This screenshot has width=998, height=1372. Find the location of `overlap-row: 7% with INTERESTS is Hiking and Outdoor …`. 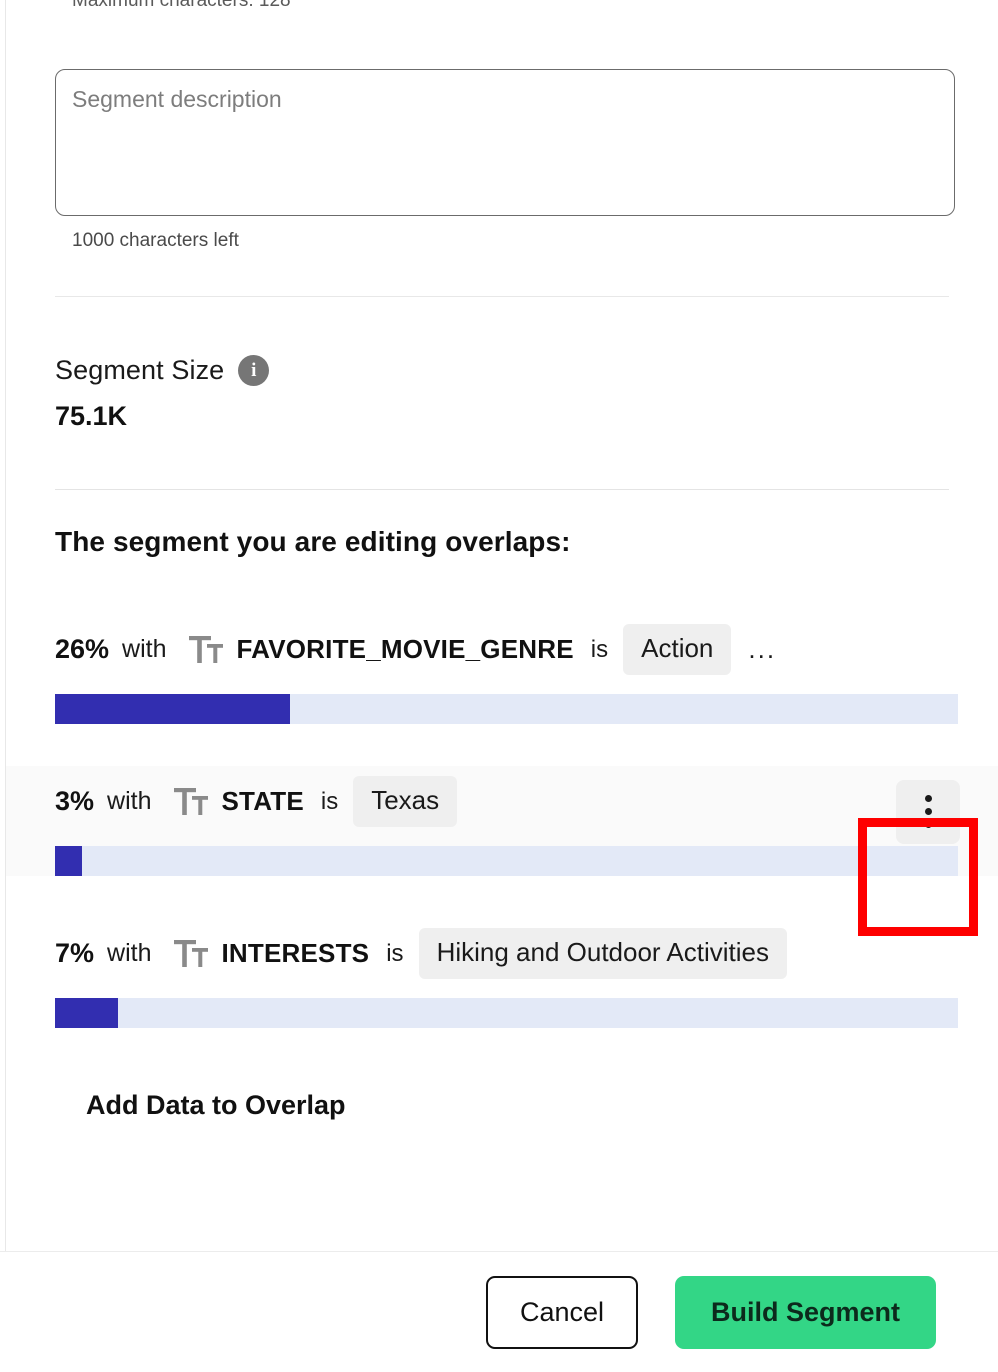

overlap-row: 7% with INTERESTS is Hiking and Outdoor … is located at coordinates (502, 973).